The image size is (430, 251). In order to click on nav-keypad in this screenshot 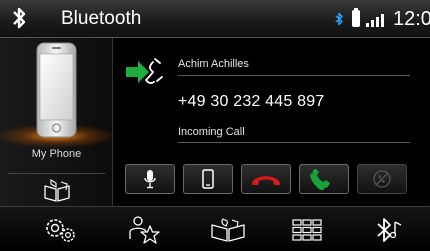, I will do `click(307, 230)`.